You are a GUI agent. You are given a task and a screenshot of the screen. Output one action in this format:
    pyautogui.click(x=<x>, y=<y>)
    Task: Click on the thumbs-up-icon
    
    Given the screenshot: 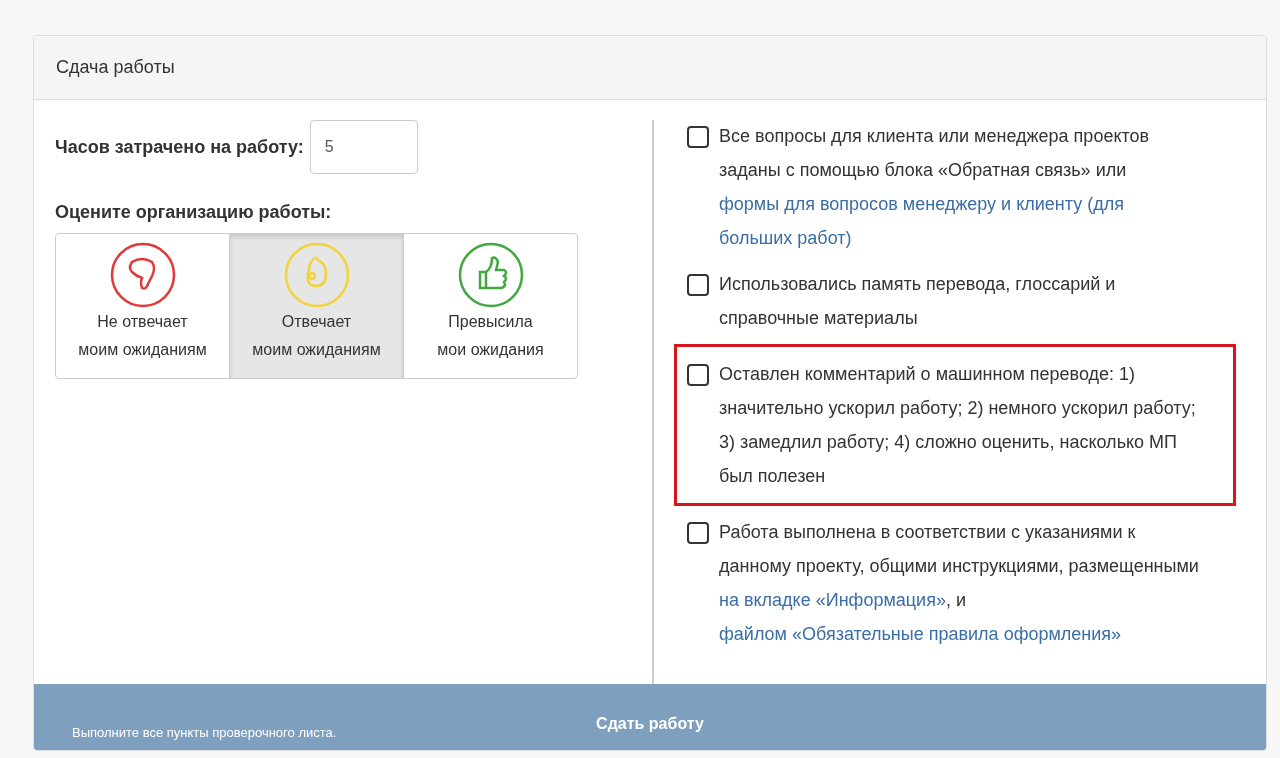 What is the action you would take?
    pyautogui.click(x=490, y=275)
    